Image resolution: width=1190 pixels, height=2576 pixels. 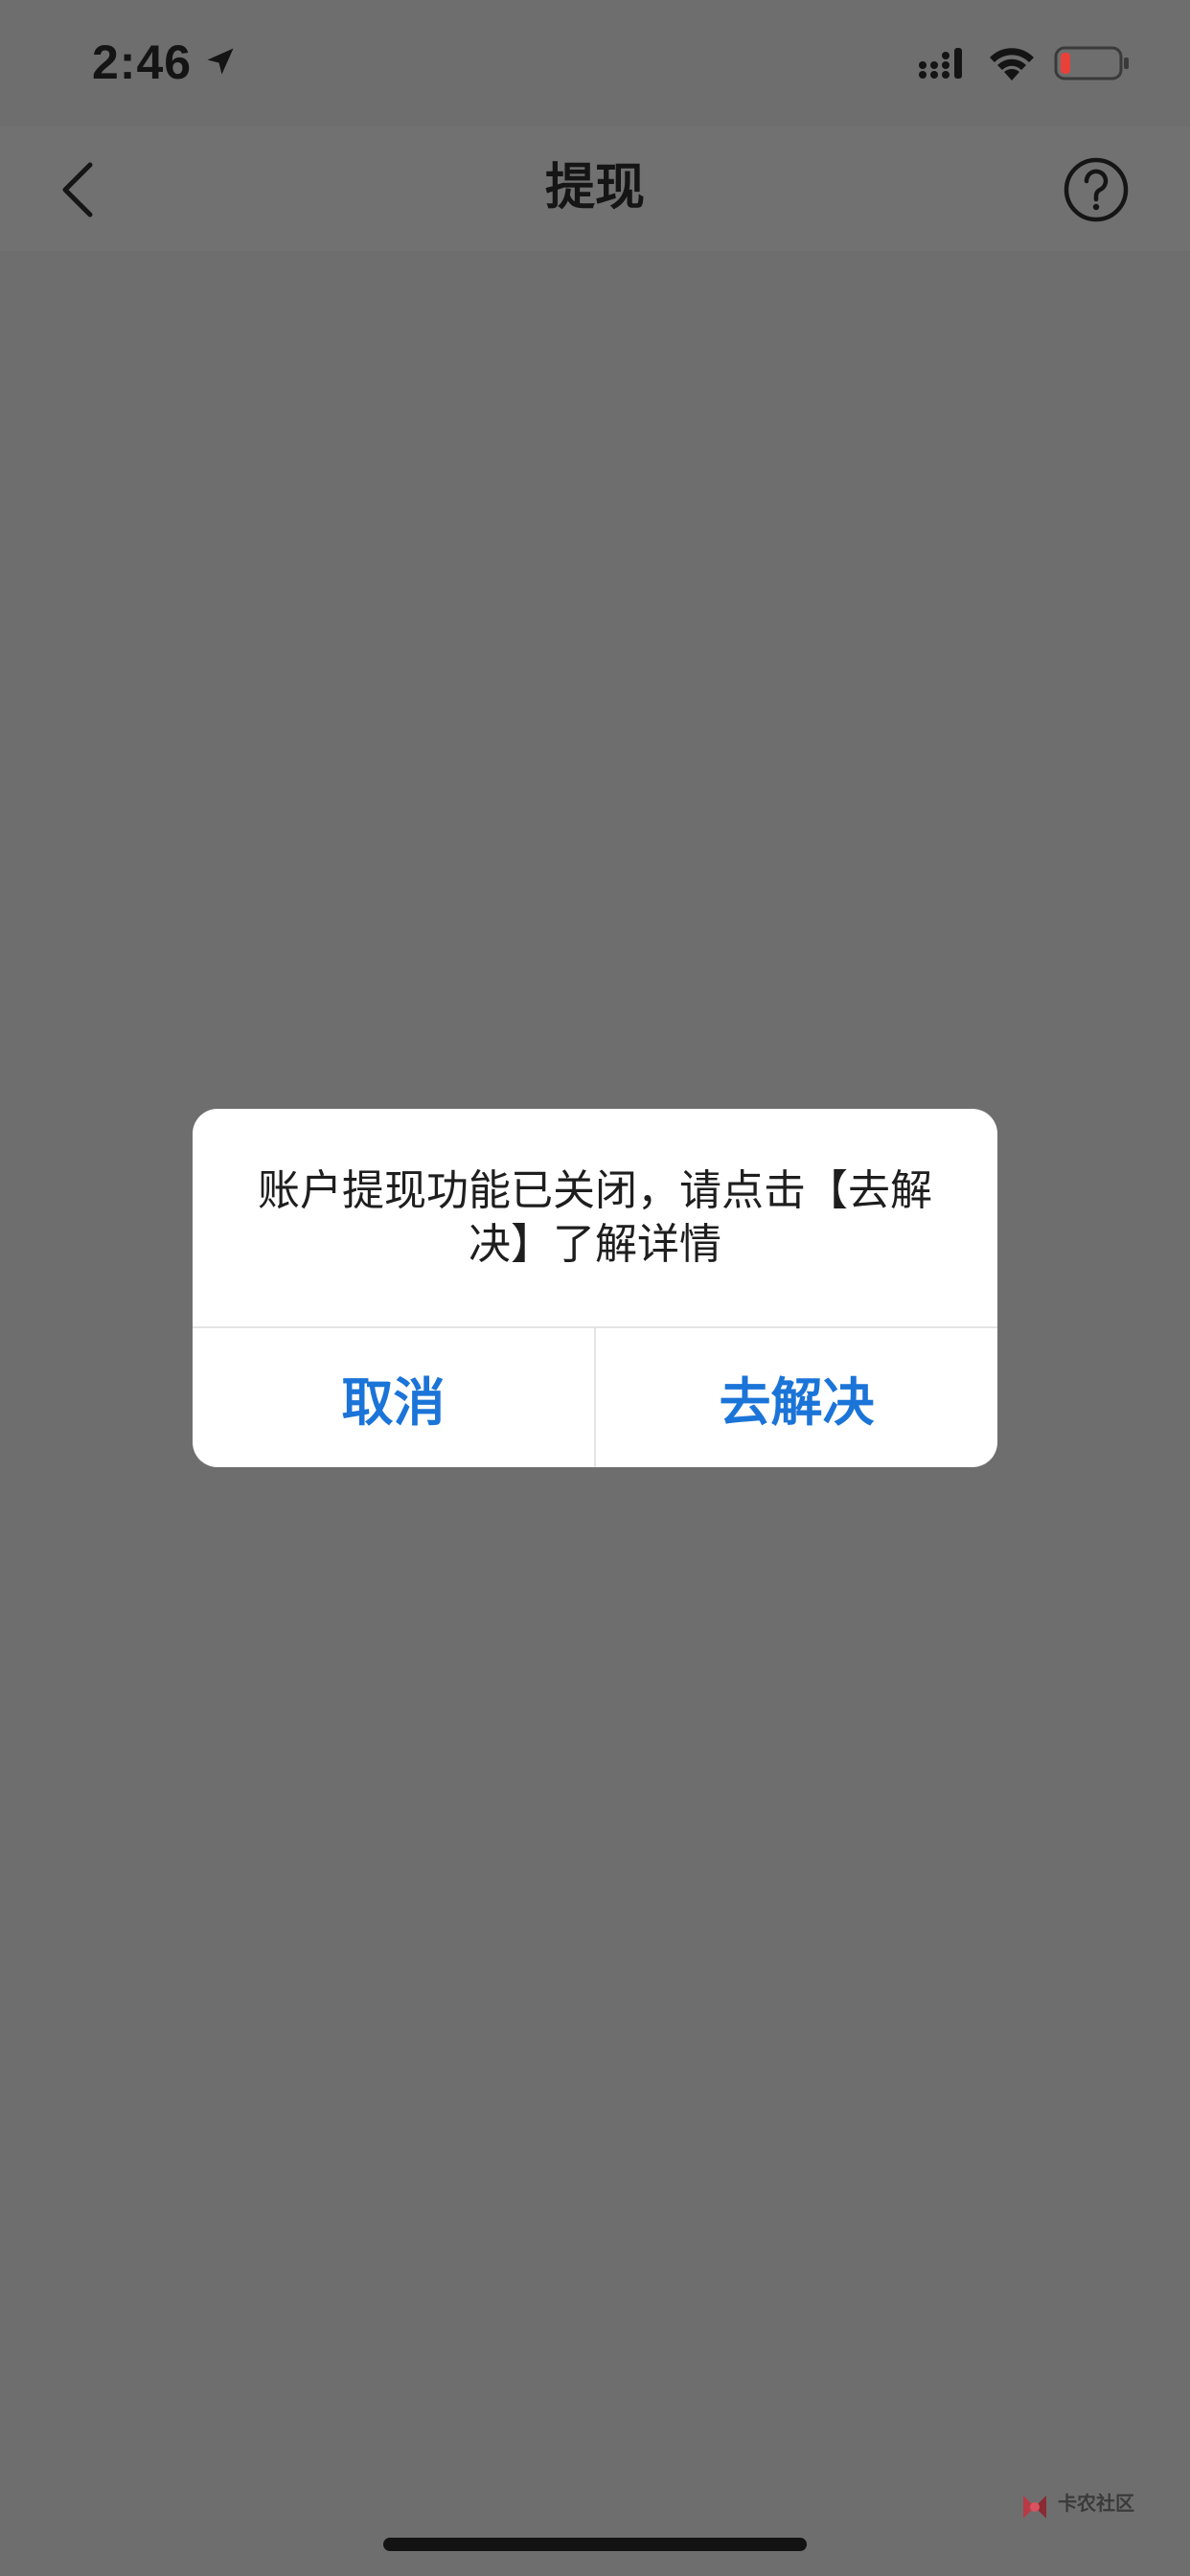 I want to click on question-circle-icon, so click(x=1097, y=189).